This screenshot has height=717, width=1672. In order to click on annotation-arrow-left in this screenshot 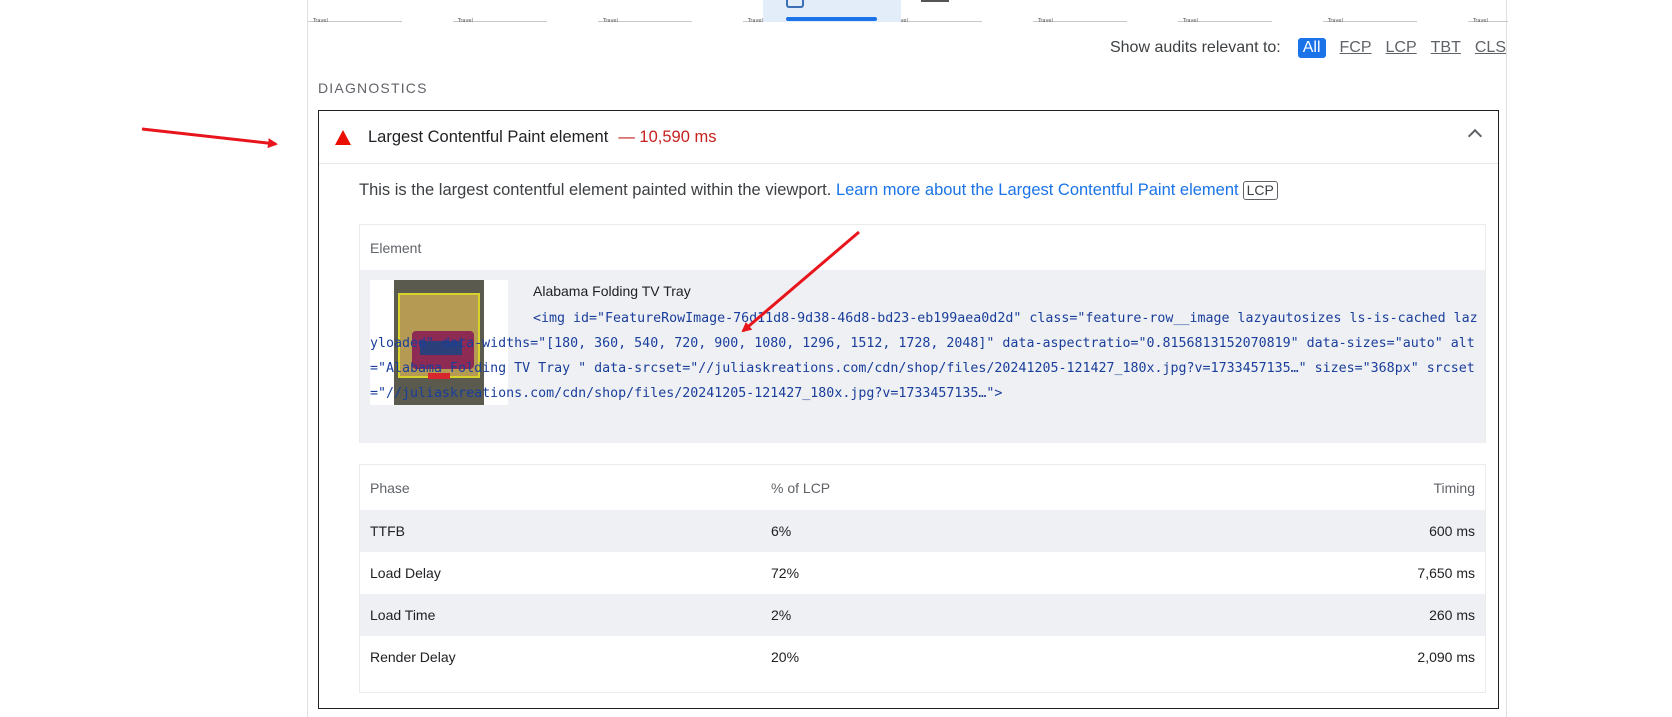, I will do `click(209, 138)`.